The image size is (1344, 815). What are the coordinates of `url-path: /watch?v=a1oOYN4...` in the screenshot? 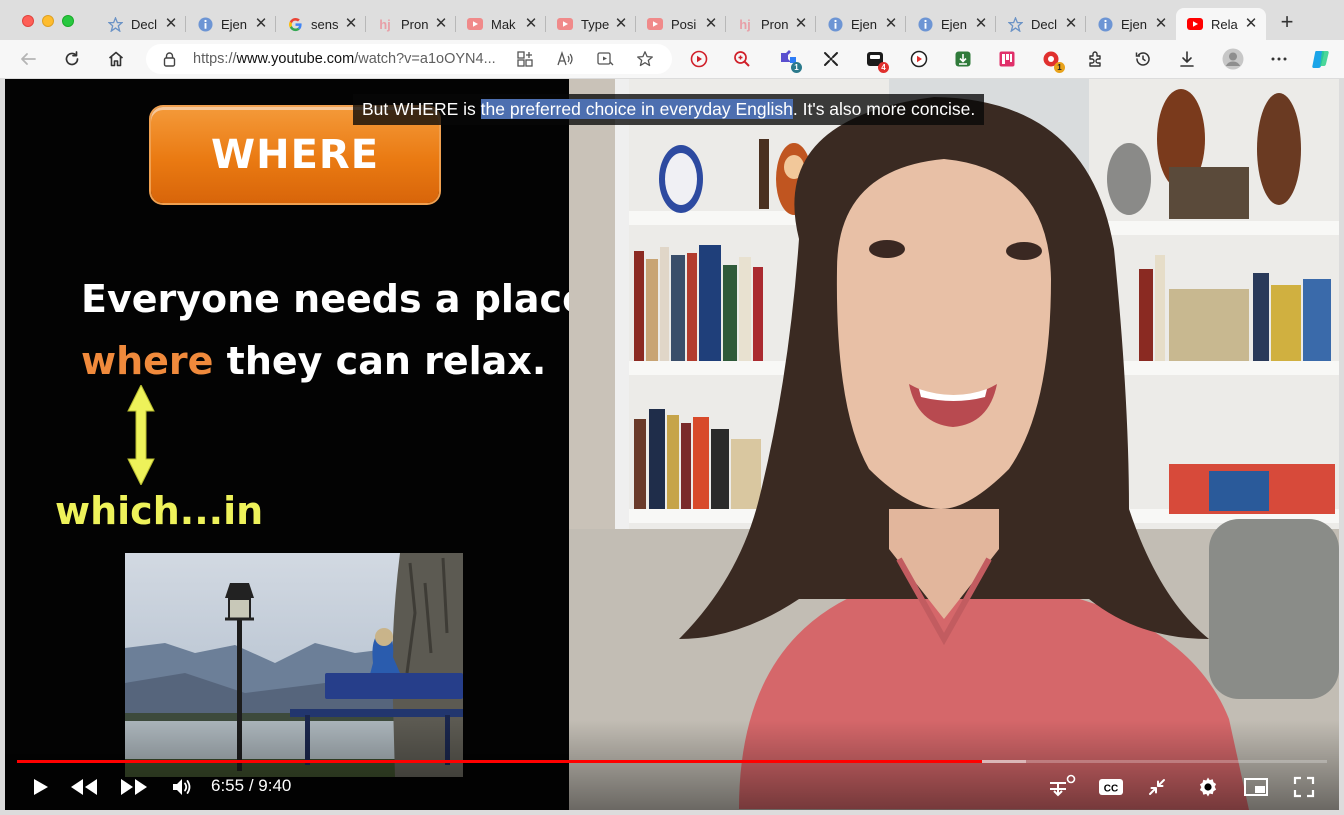 It's located at (425, 59).